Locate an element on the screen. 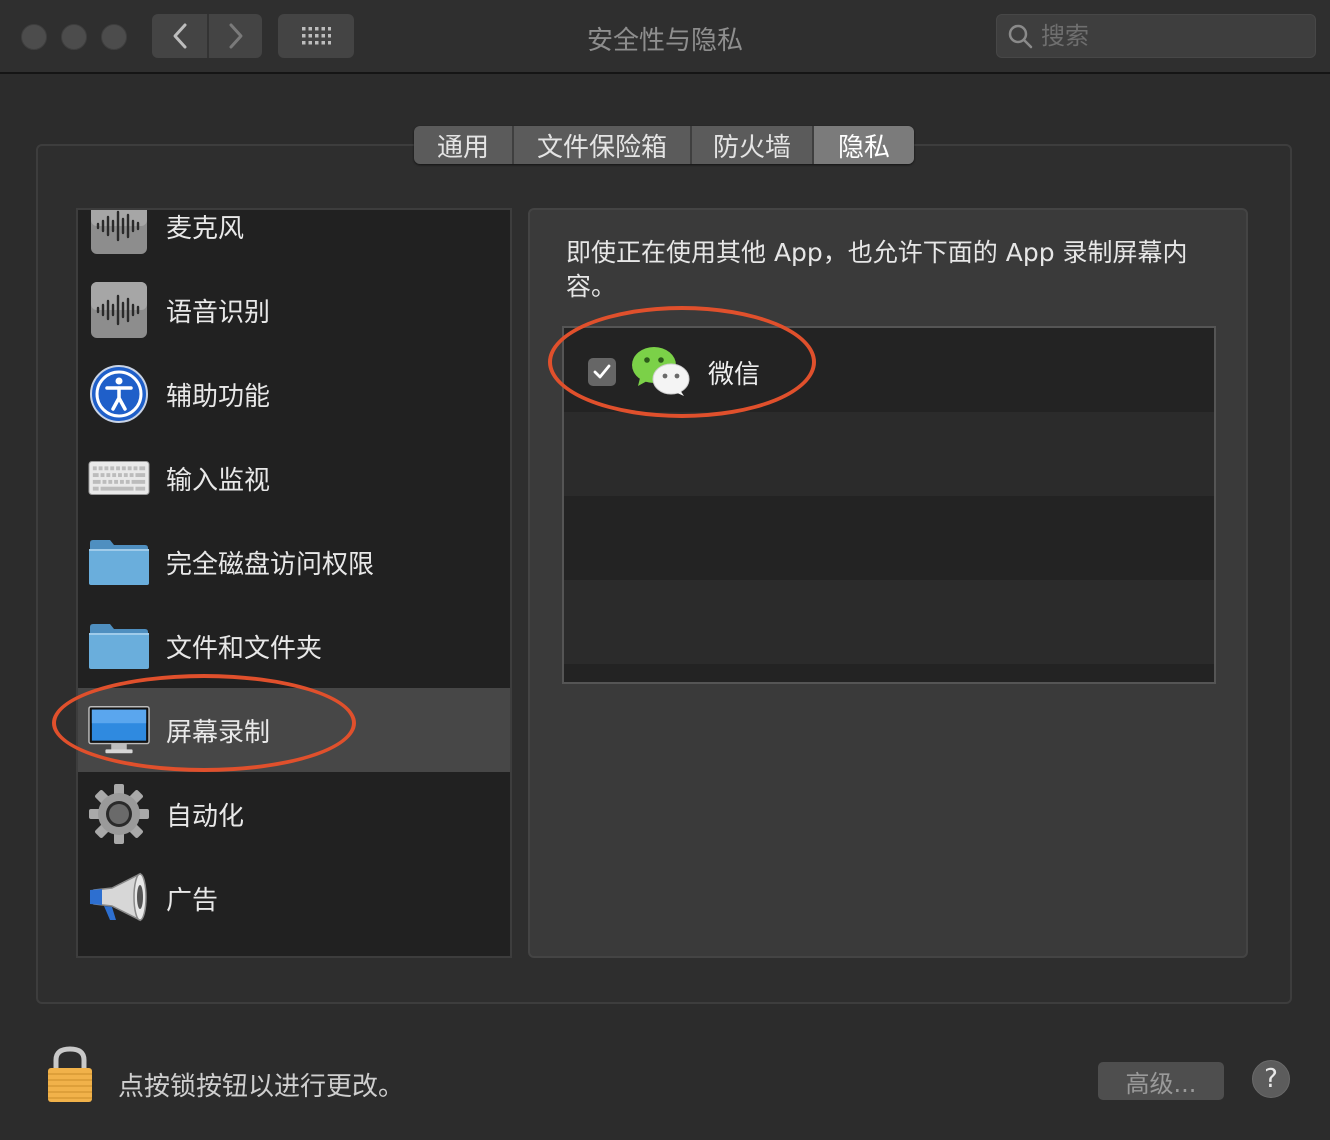  keyboard-icon is located at coordinates (119, 478).